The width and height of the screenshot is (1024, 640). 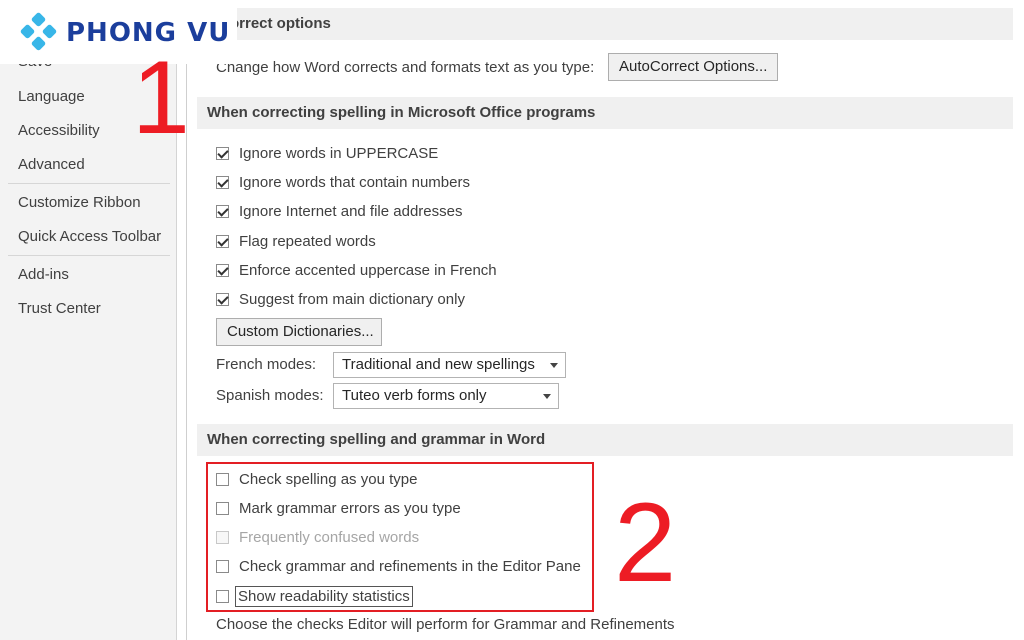 I want to click on french-modes-value: Traditional and new spellings, so click(x=438, y=364).